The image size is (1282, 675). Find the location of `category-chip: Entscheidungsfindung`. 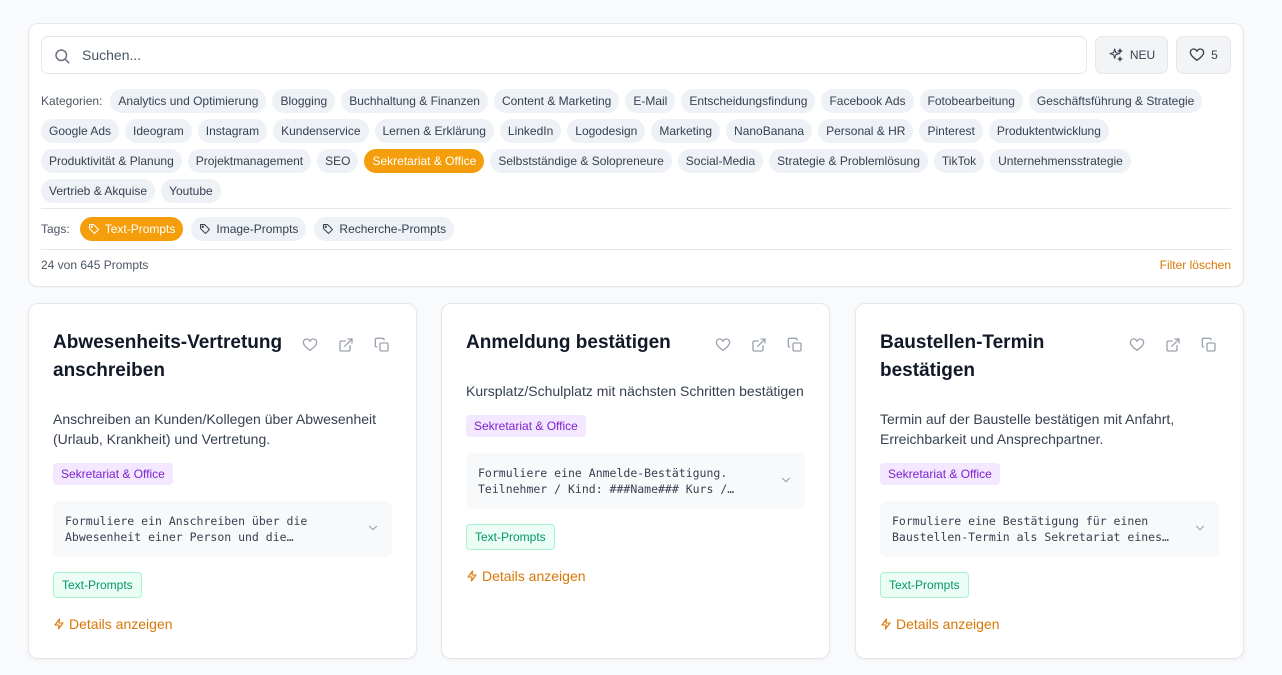

category-chip: Entscheidungsfindung is located at coordinates (748, 101).